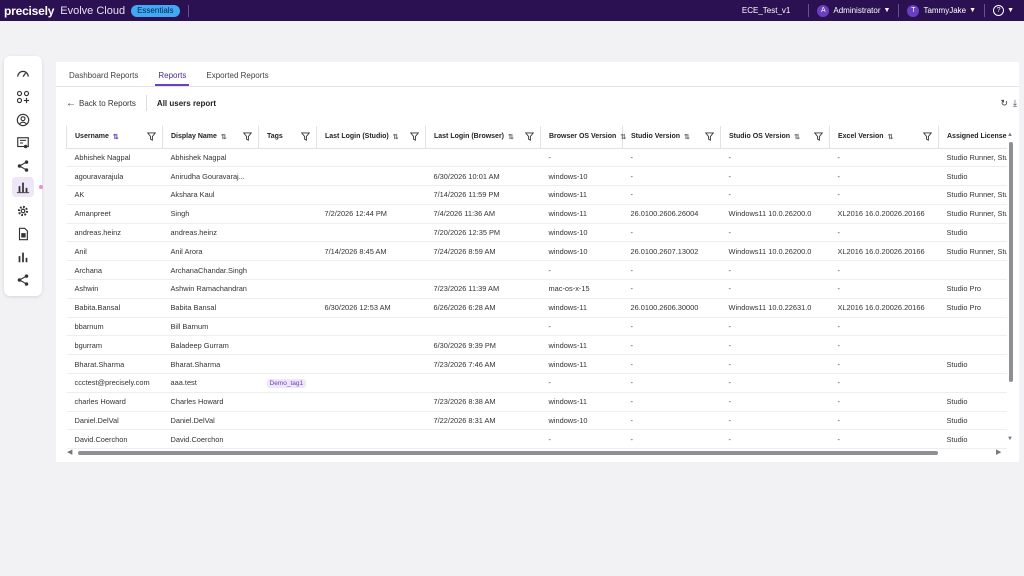 The image size is (1024, 576). I want to click on brand-logo: precisely, so click(29, 11).